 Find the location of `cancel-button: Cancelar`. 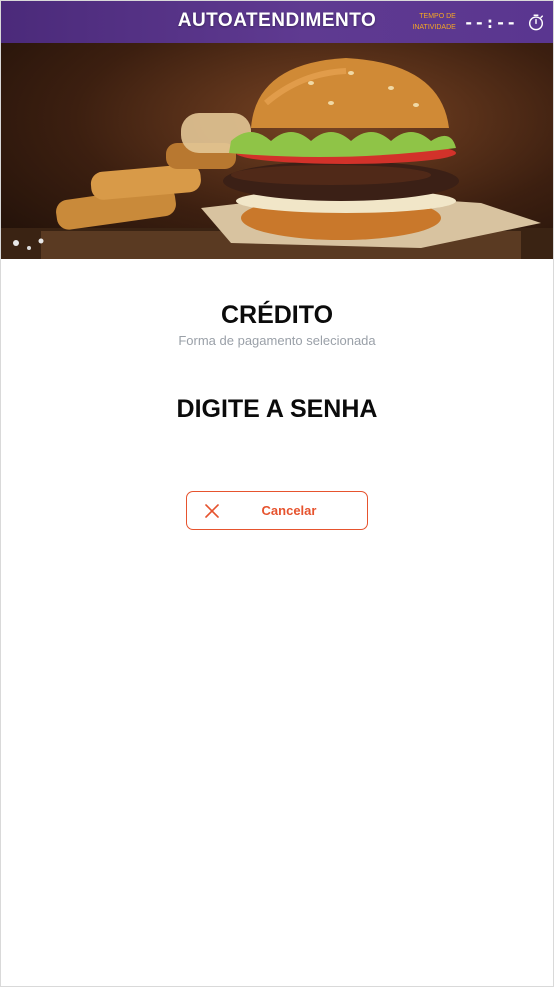

cancel-button: Cancelar is located at coordinates (277, 510).